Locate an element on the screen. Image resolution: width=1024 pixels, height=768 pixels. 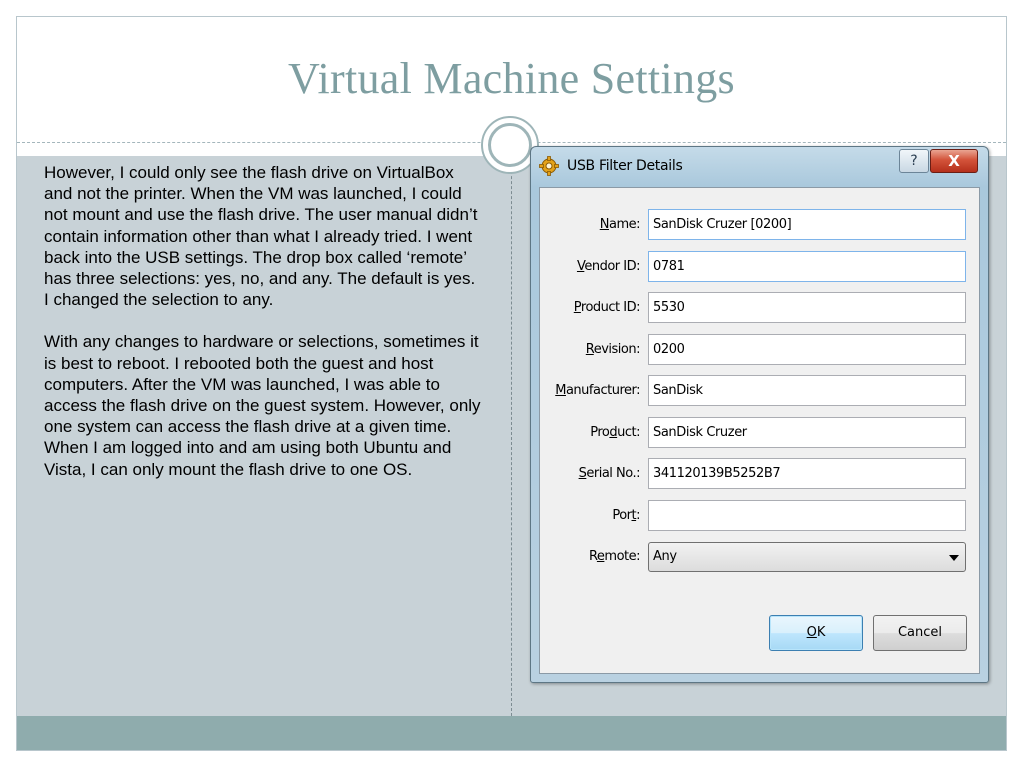
port-field is located at coordinates (807, 515).